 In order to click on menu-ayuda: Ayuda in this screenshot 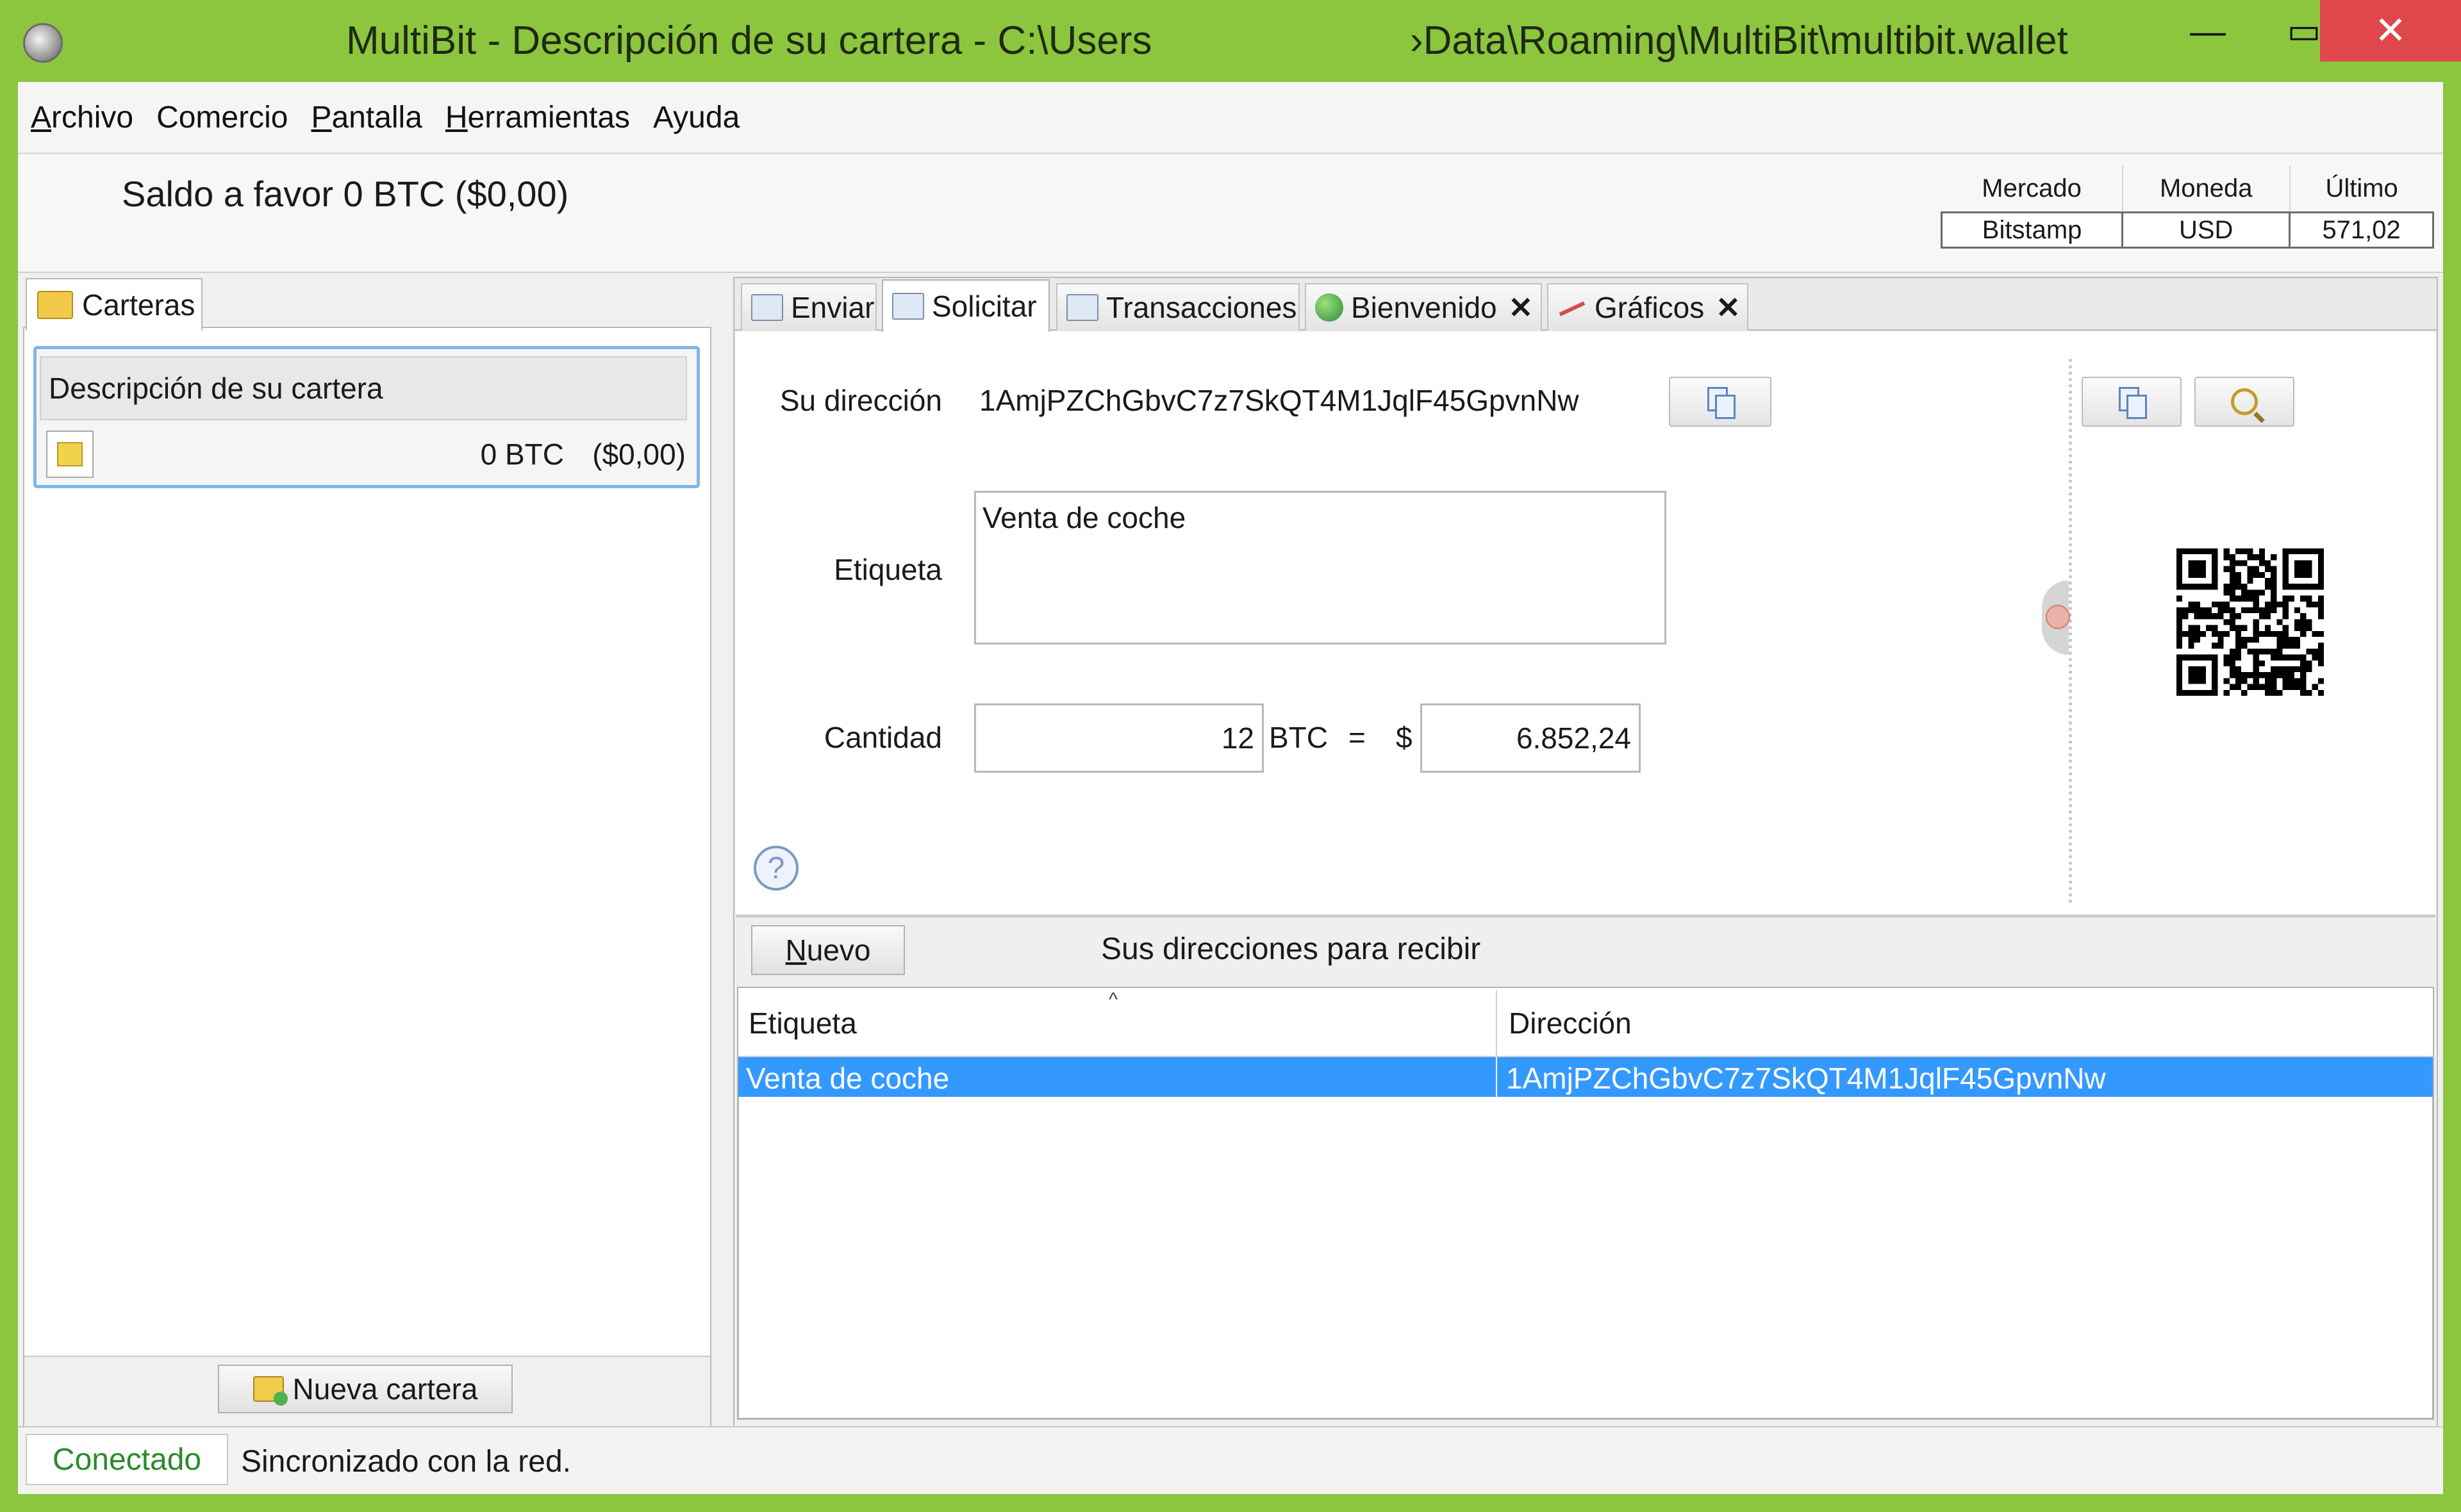, I will do `click(696, 118)`.